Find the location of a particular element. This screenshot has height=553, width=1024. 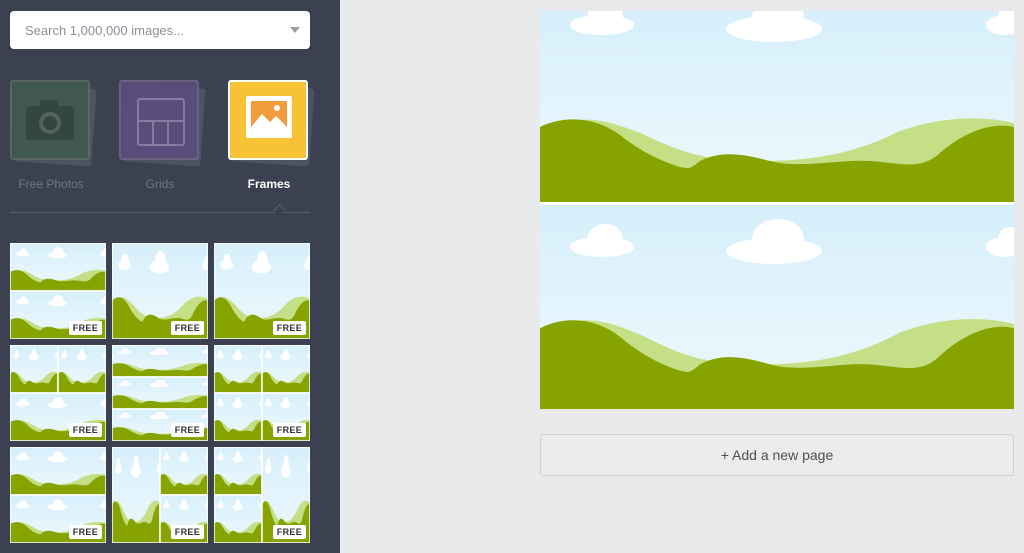

category-frames: Frames is located at coordinates (271, 140).